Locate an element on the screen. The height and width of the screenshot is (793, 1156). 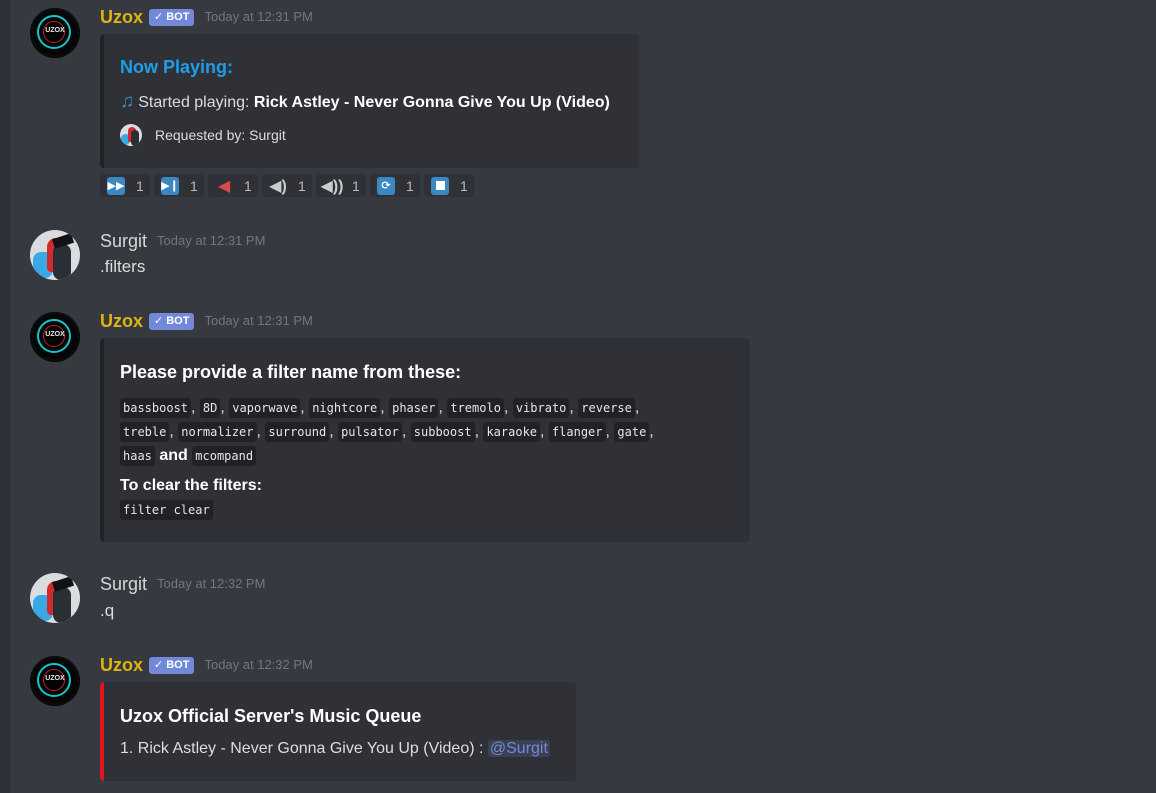
filter-code: nightcore is located at coordinates (345, 408).